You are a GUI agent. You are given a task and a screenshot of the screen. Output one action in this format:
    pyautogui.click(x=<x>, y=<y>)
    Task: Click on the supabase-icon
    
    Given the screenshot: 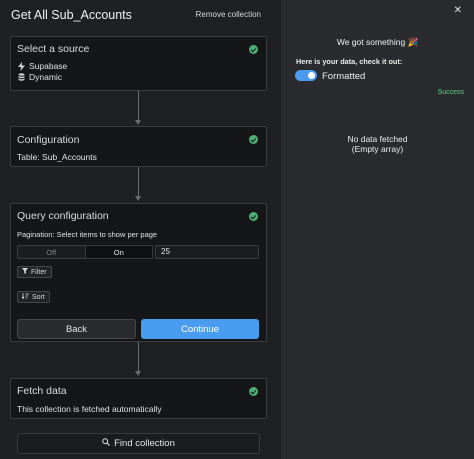 What is the action you would take?
    pyautogui.click(x=21, y=66)
    